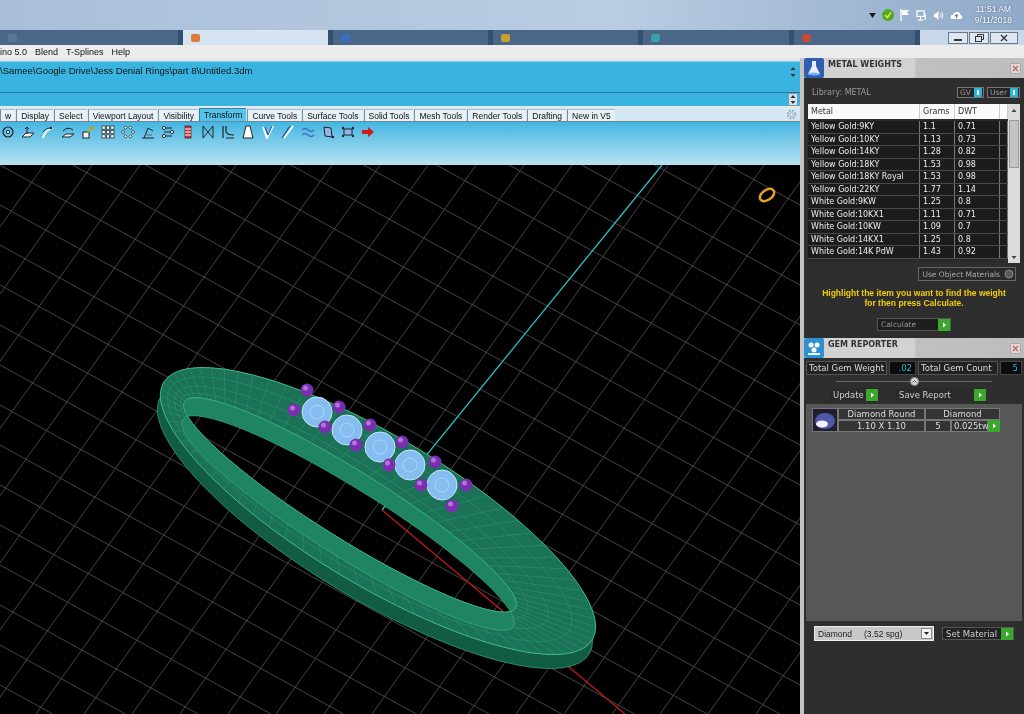 This screenshot has height=714, width=1024. I want to click on table-cell: 1.13, so click(937, 139).